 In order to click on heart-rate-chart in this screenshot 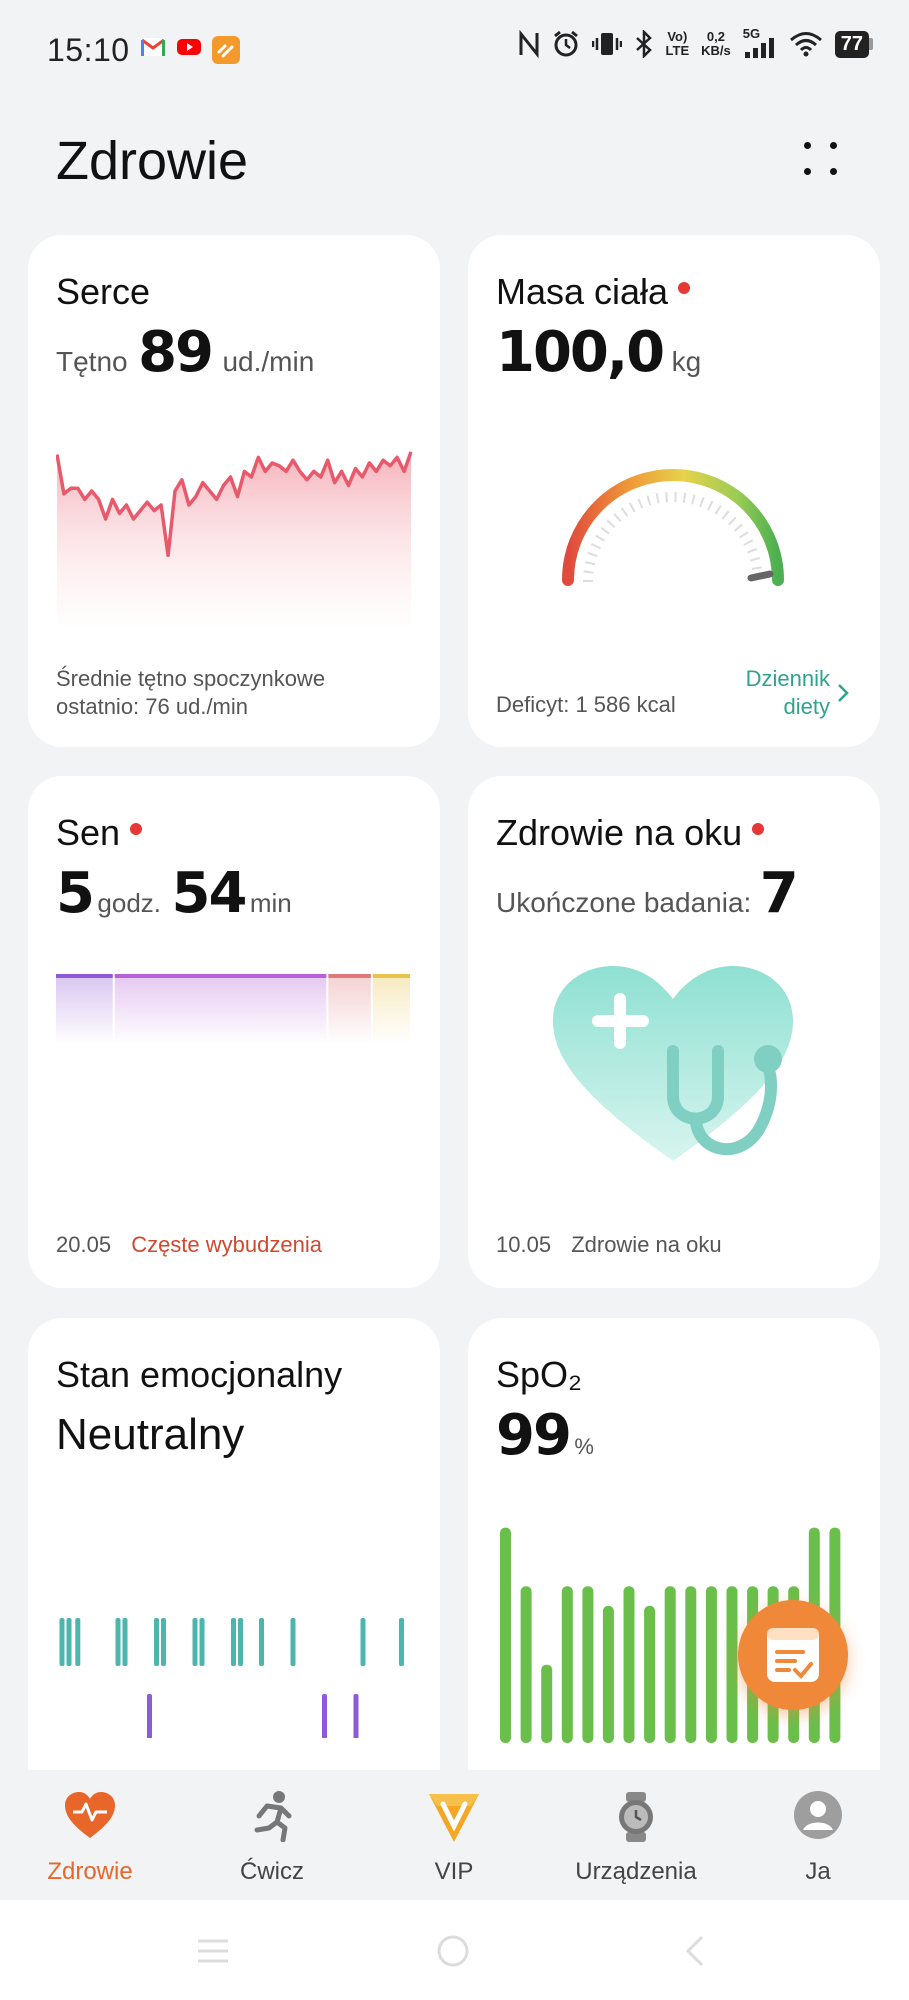, I will do `click(234, 538)`.